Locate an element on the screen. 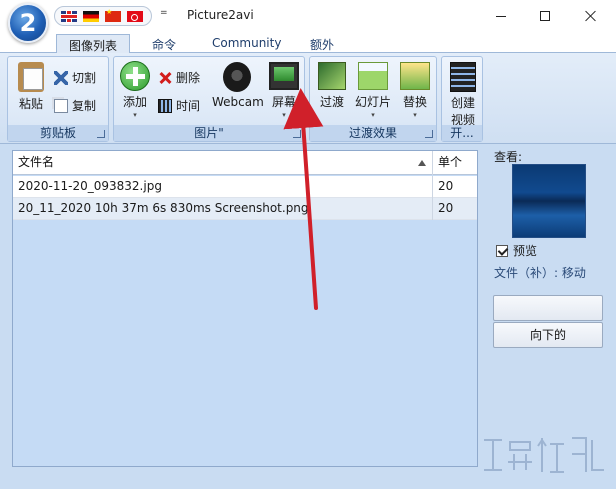  screen-label: 屏幕 is located at coordinates (283, 102).